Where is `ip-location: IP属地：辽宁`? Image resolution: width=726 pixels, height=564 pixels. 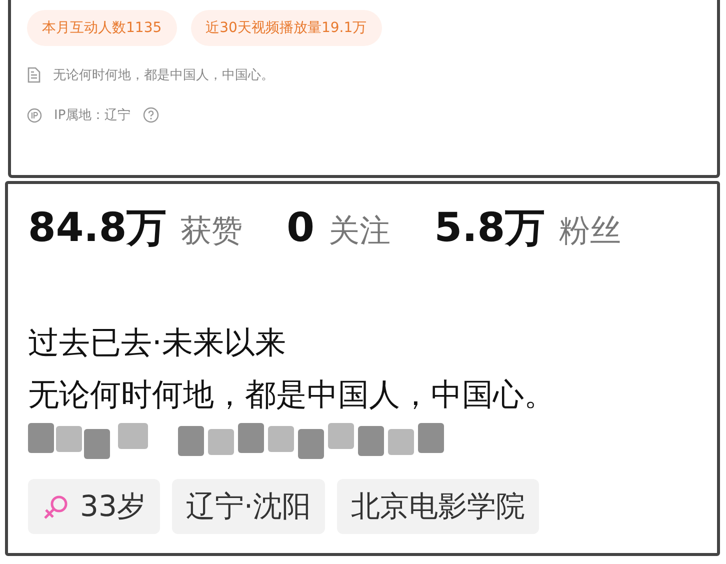 ip-location: IP属地：辽宁 is located at coordinates (92, 115).